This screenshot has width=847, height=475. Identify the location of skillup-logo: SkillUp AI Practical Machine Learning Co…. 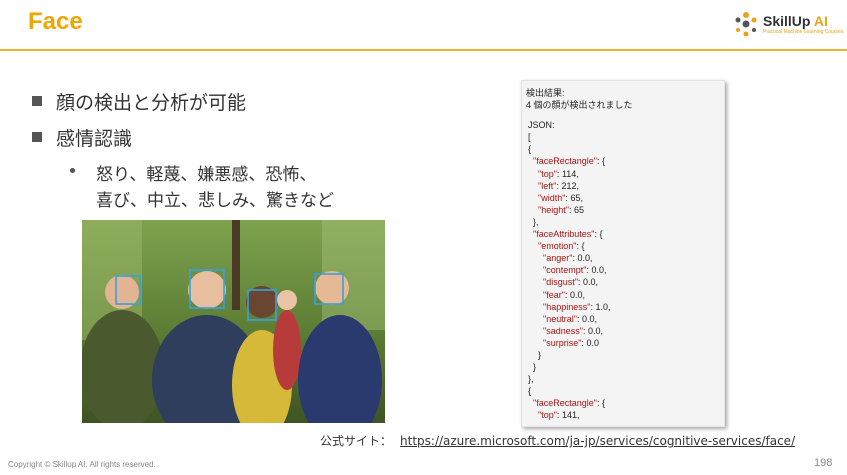
(788, 26).